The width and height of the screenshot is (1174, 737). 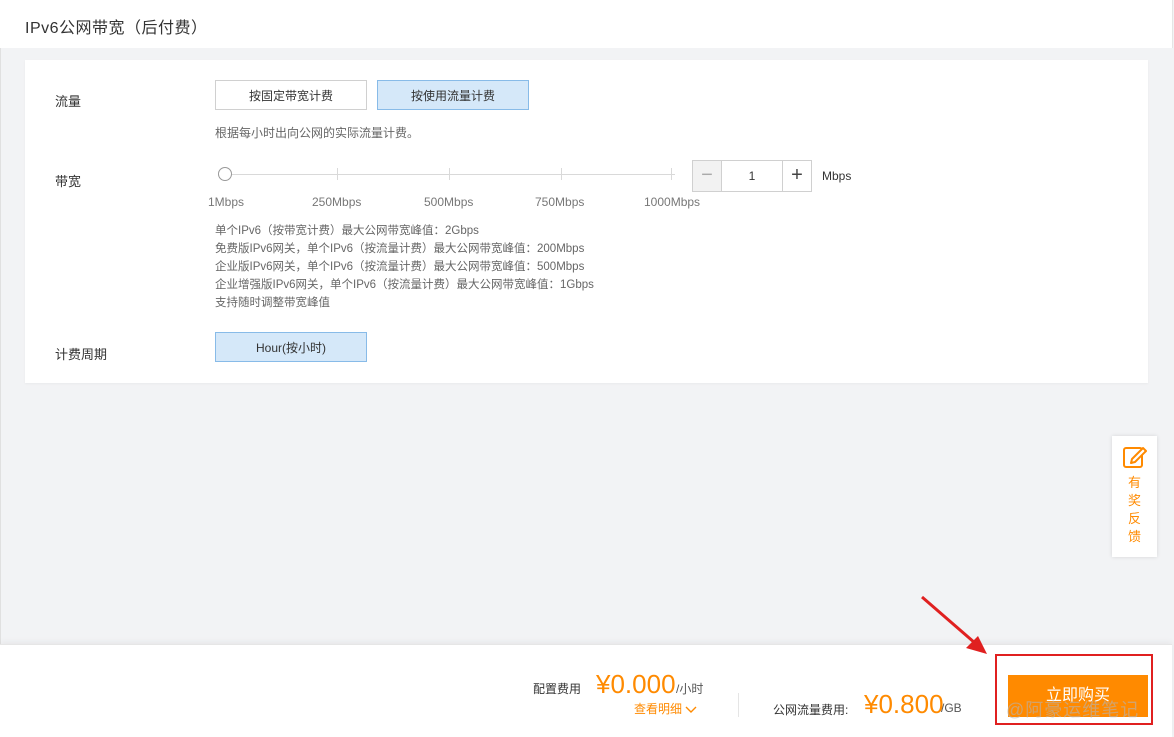 I want to click on traffic-usage-option: 按使用流量计费, so click(x=453, y=95).